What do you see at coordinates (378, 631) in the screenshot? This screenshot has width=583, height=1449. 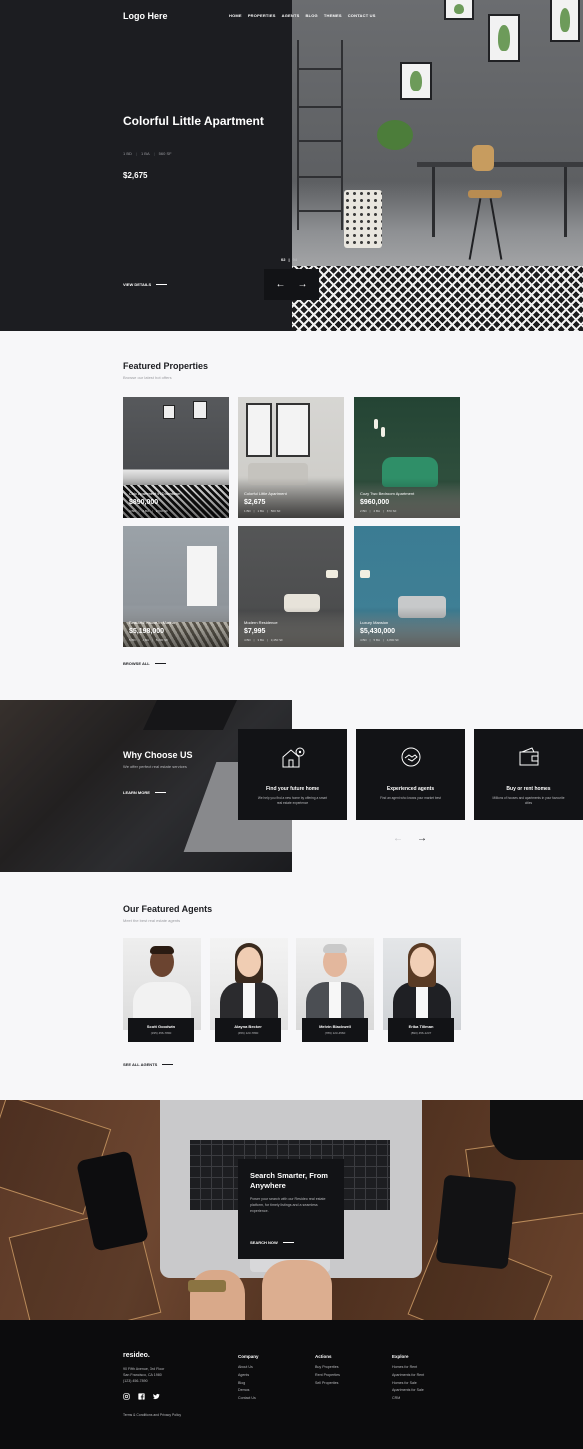 I see `property-price: $5,430,000` at bounding box center [378, 631].